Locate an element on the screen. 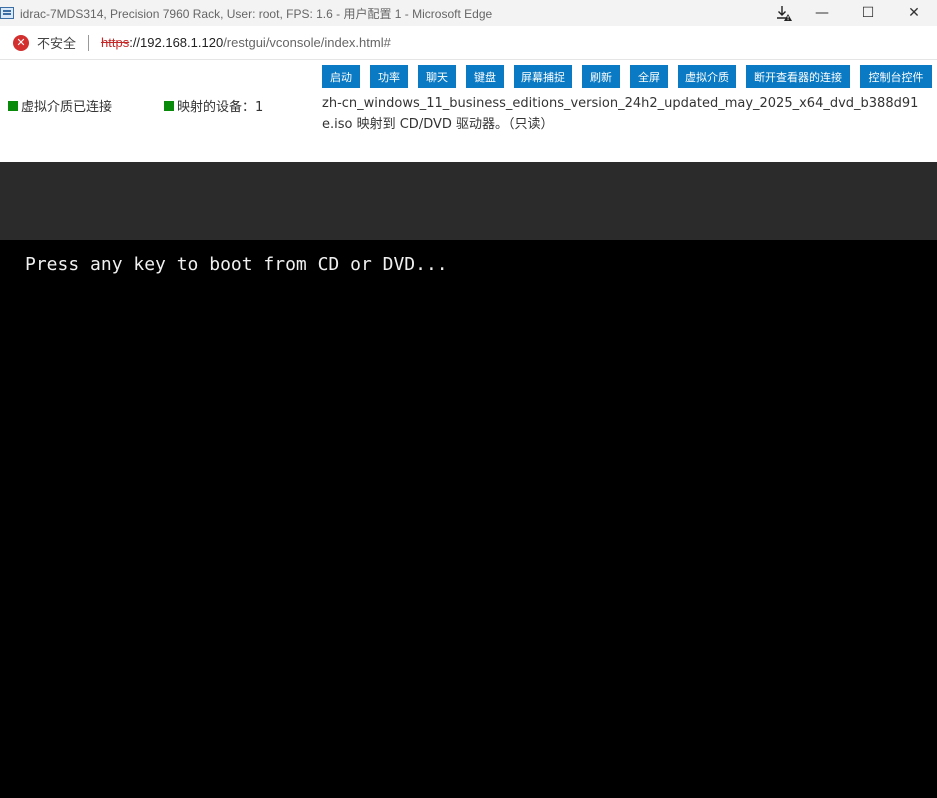 The image size is (937, 798). close-button: ✕ is located at coordinates (914, 13).